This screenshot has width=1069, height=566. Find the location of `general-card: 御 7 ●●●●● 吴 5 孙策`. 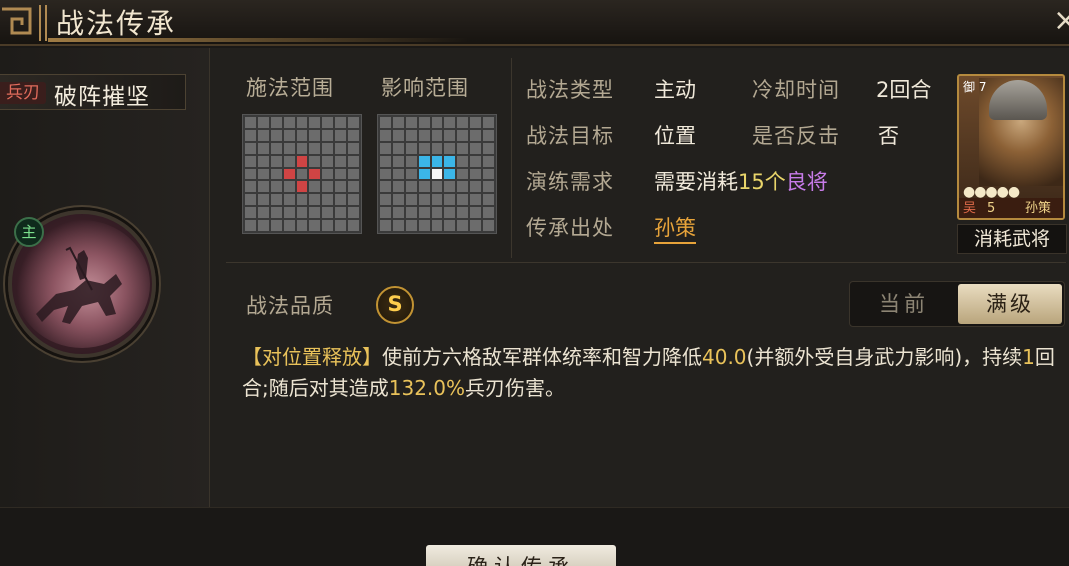

general-card: 御 7 ●●●●● 吴 5 孙策 is located at coordinates (1011, 147).